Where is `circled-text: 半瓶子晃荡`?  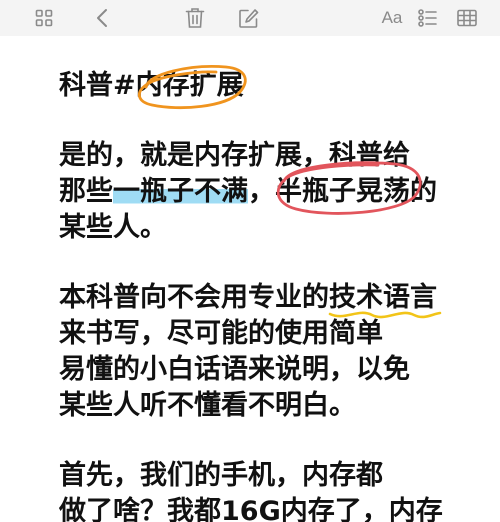 circled-text: 半瓶子晃荡 is located at coordinates (342, 191).